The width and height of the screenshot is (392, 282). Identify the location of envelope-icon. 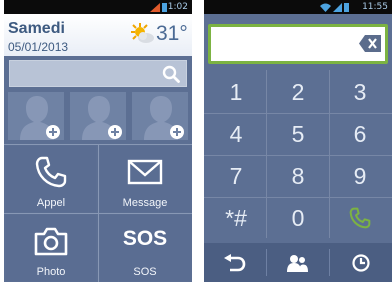
(145, 172).